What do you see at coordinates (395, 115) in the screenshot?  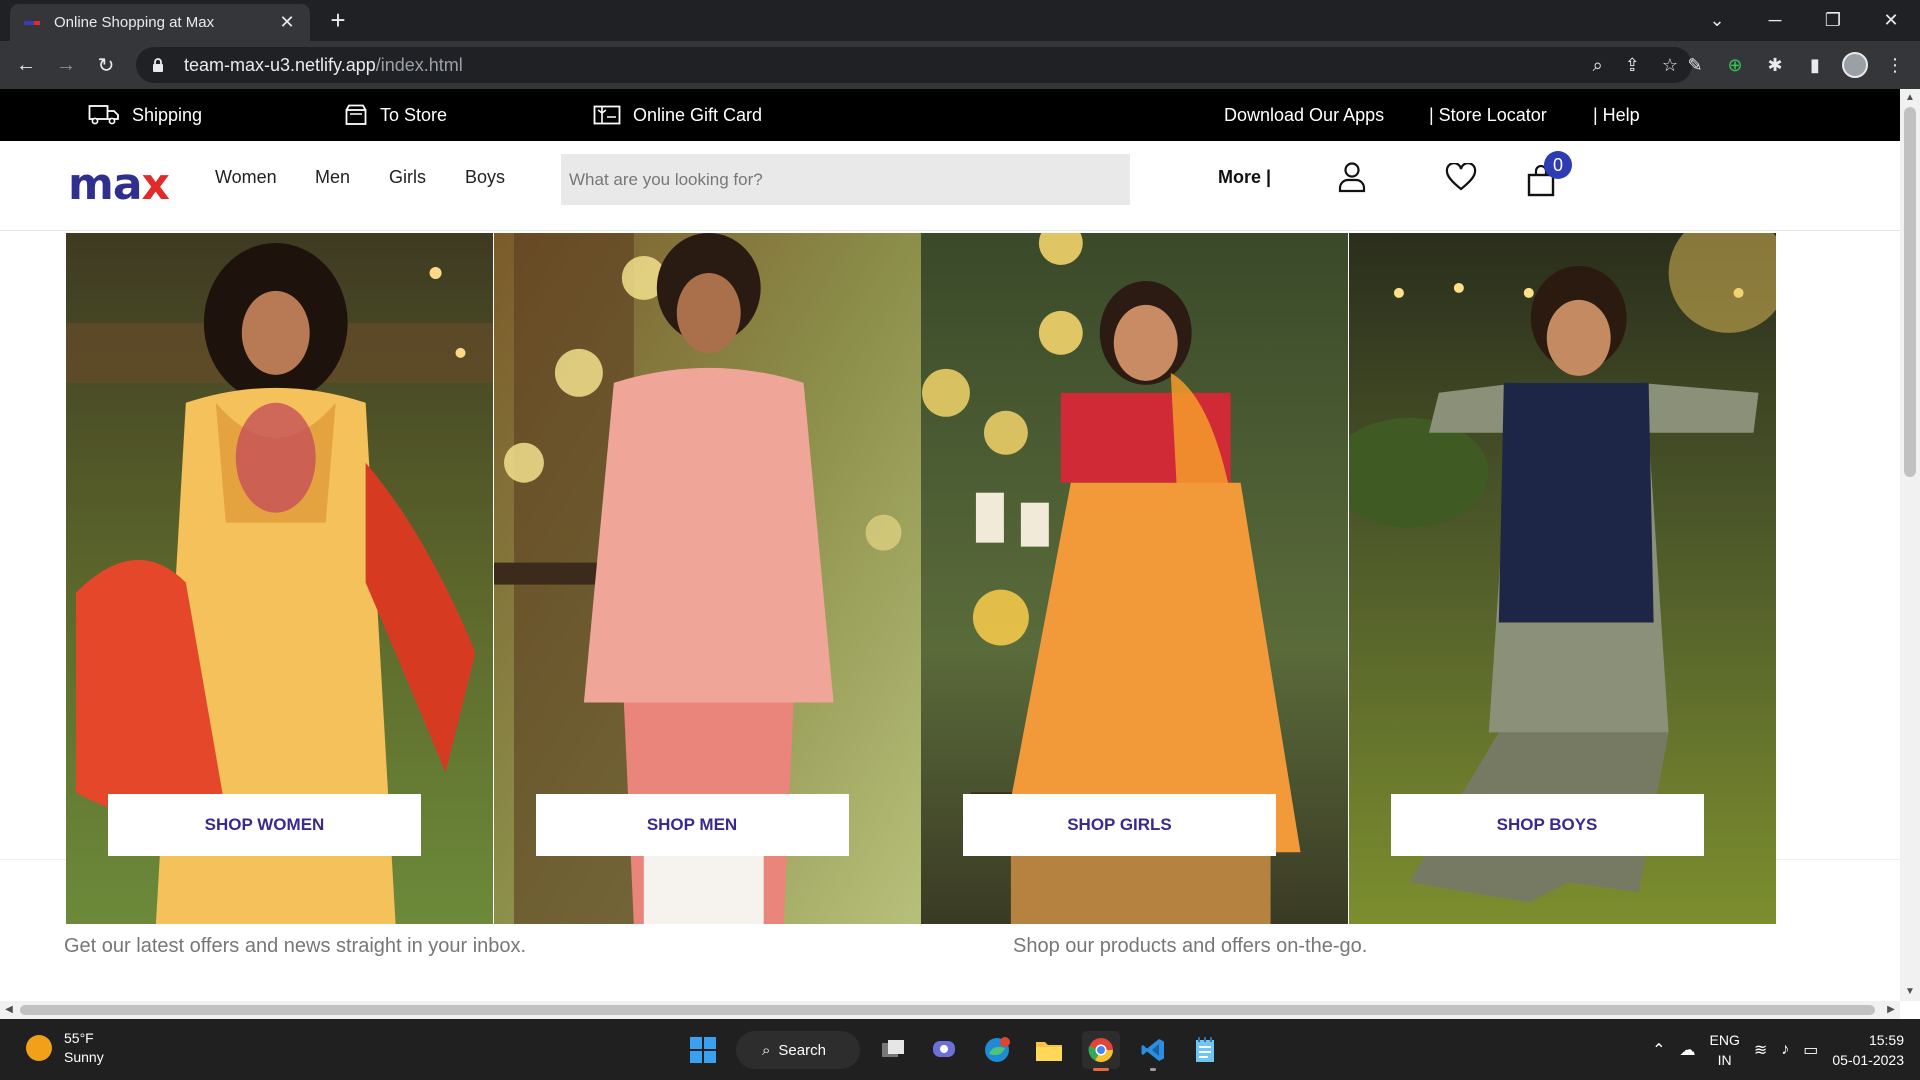 I see `to-store-link: To Store` at bounding box center [395, 115].